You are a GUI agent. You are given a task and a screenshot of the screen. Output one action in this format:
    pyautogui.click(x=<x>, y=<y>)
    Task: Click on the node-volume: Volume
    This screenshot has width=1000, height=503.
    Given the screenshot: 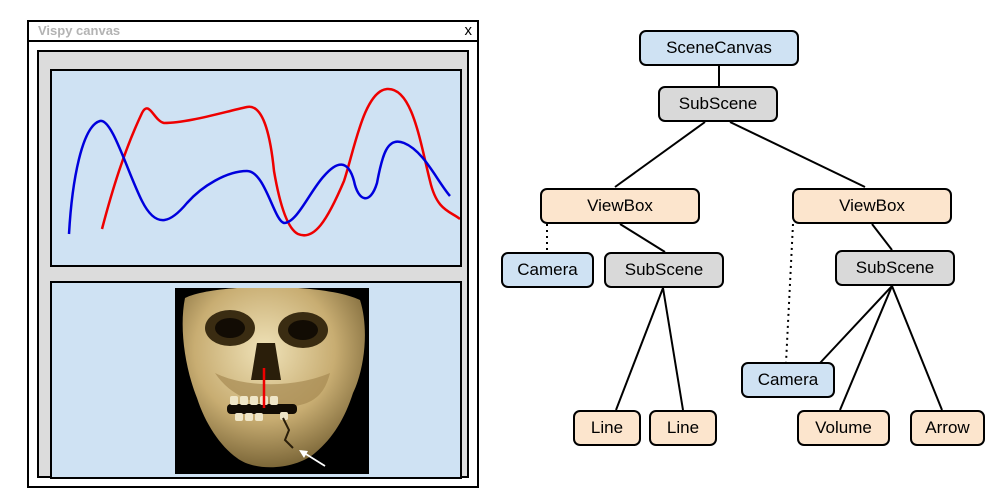 What is the action you would take?
    pyautogui.click(x=843, y=428)
    